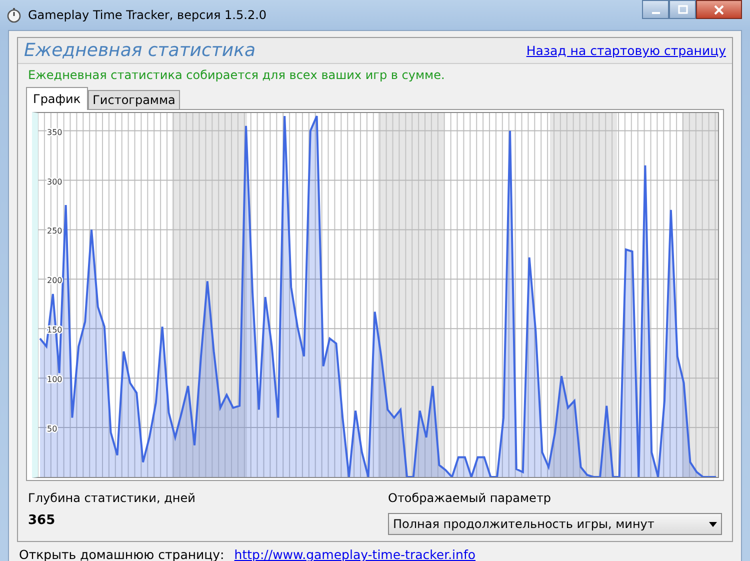  Describe the element at coordinates (236, 75) in the screenshot. I see `info-text: Ежедневная статистика собирается для всех ваших игр в сумме.` at that location.